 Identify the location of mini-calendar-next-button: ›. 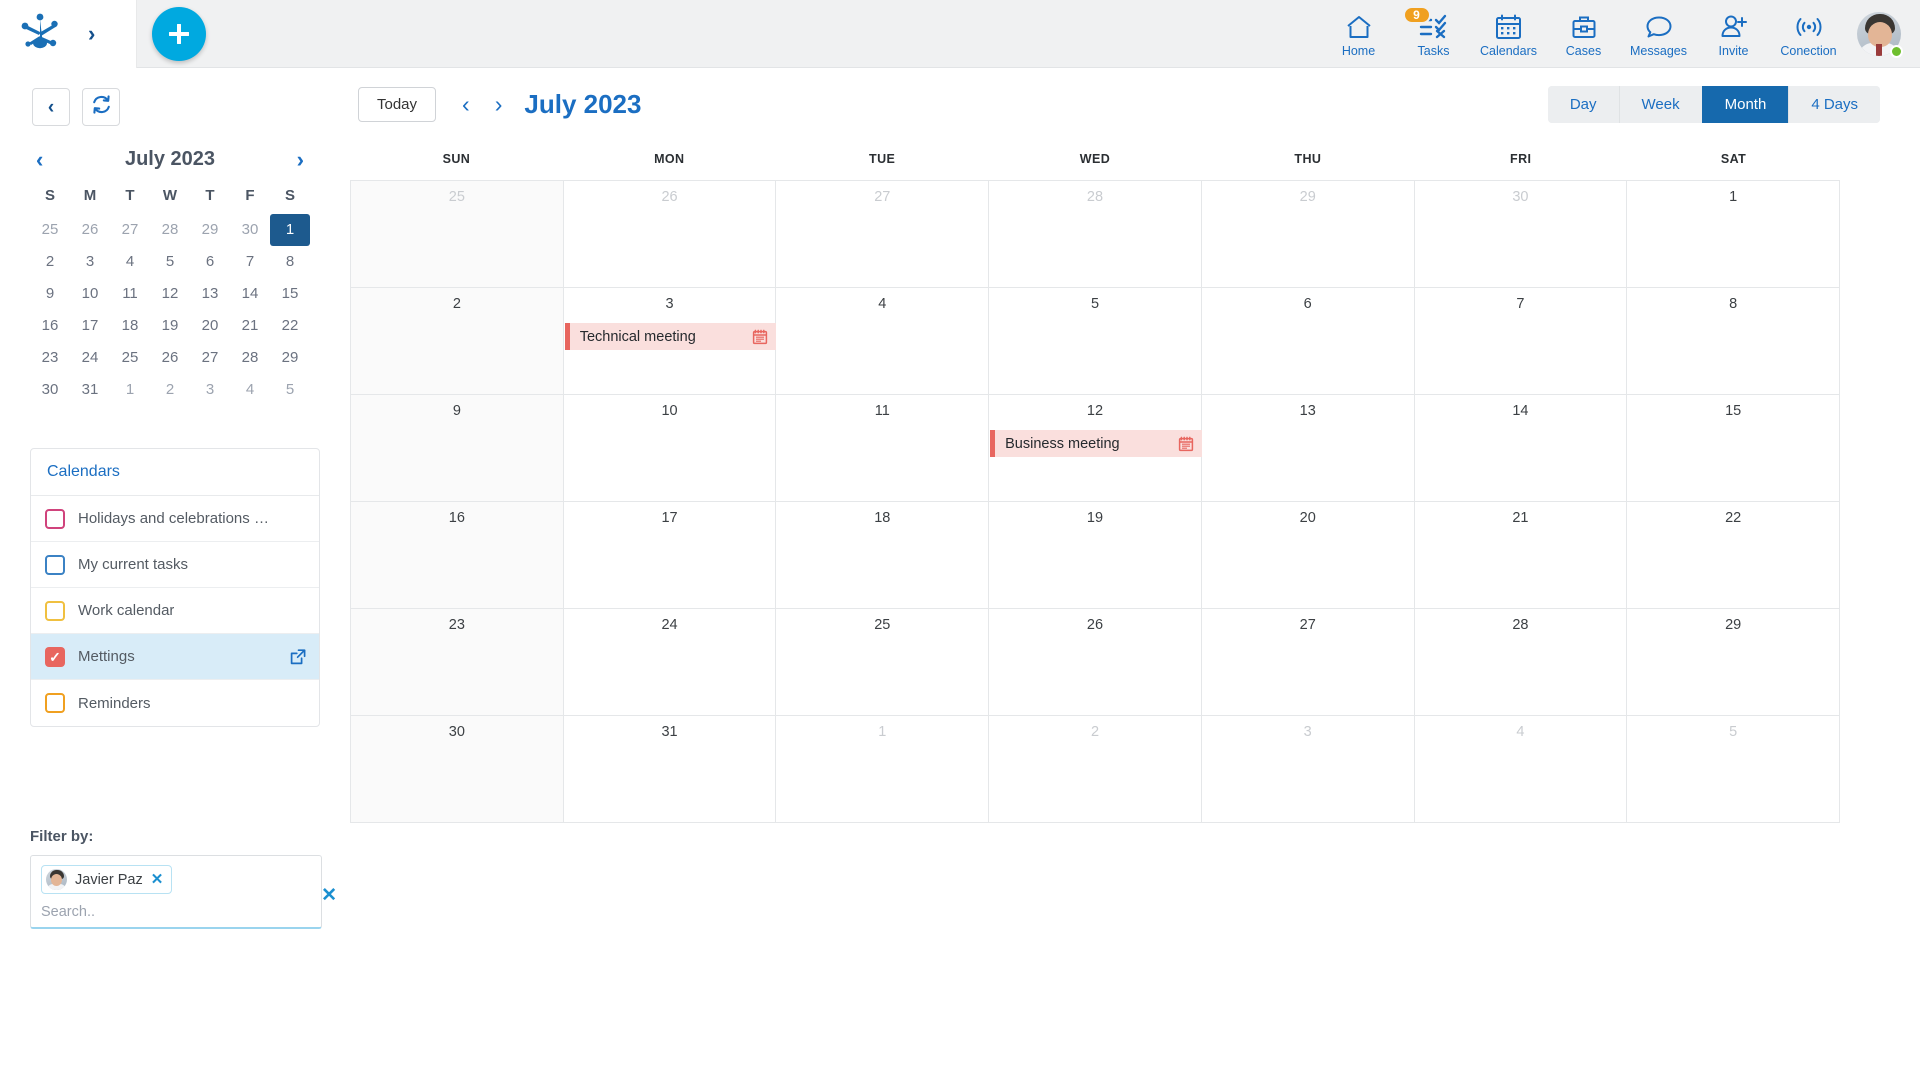
(300, 159).